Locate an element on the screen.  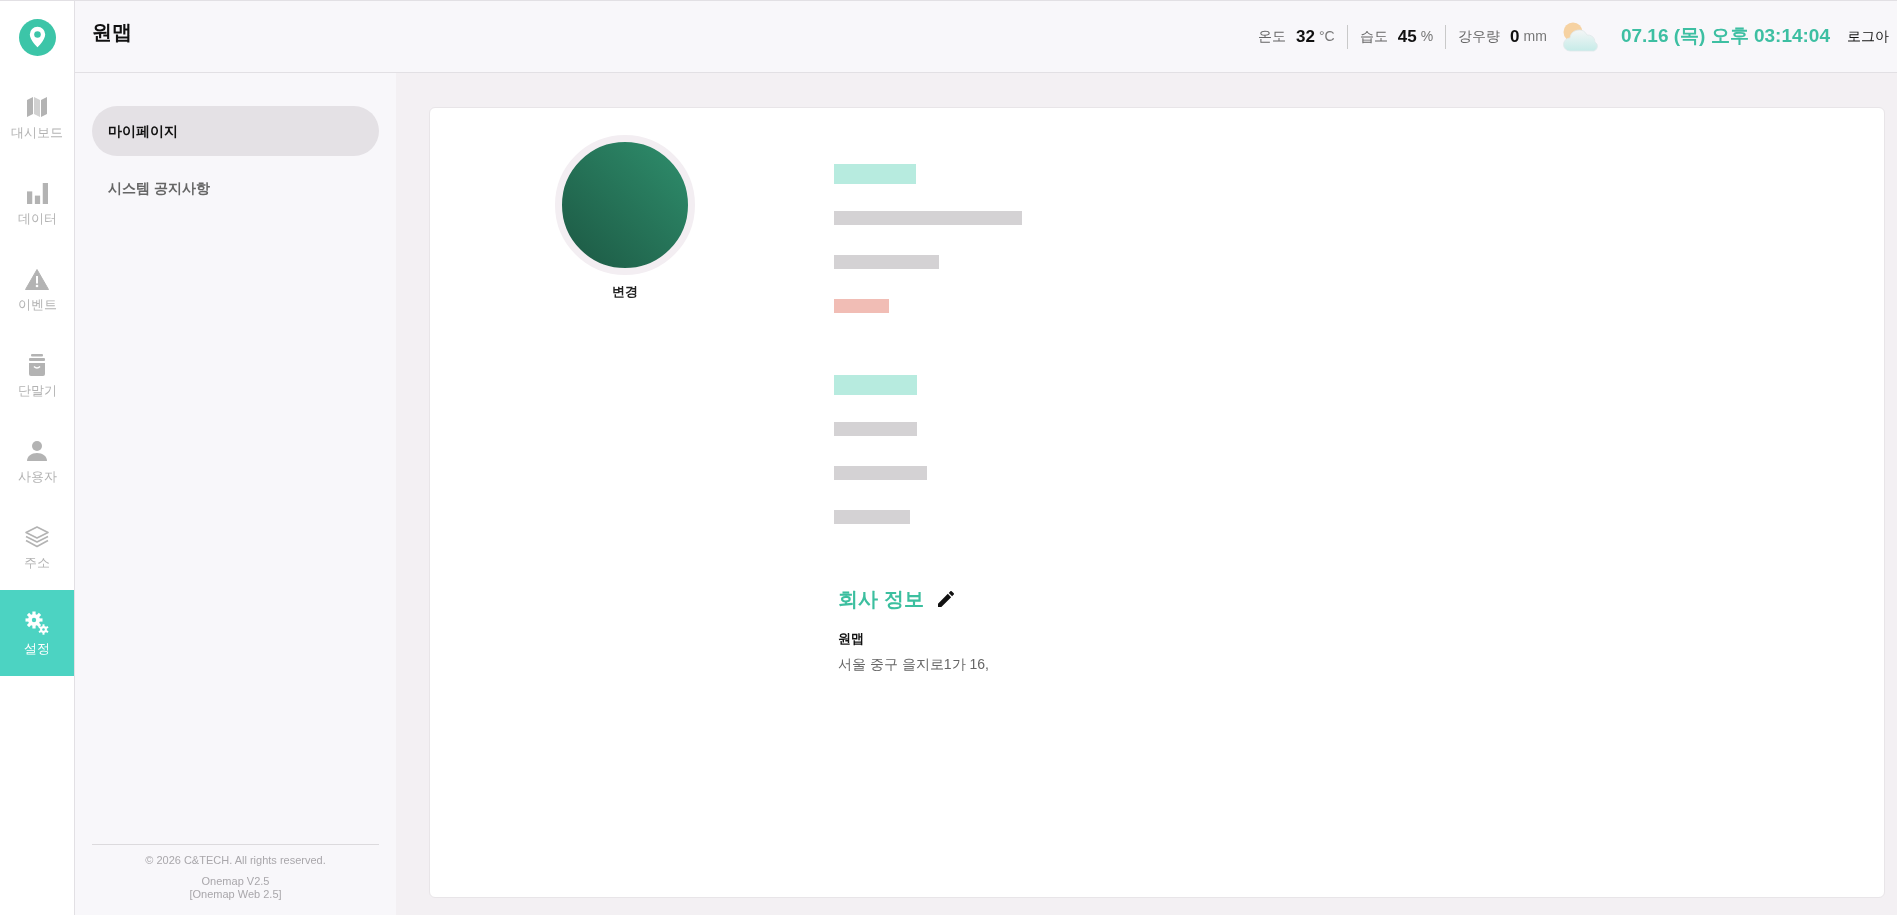
bar-chart-icon is located at coordinates (37, 193).